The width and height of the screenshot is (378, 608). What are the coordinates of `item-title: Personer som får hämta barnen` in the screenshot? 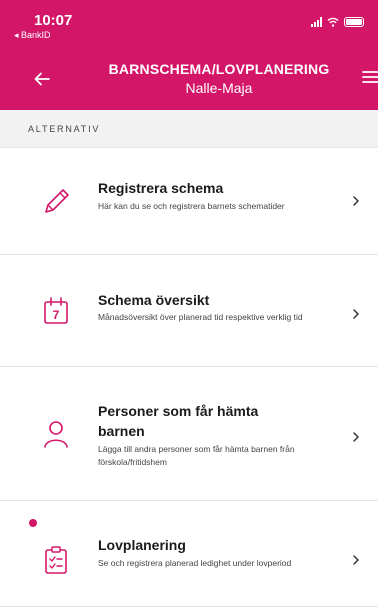 It's located at (178, 421).